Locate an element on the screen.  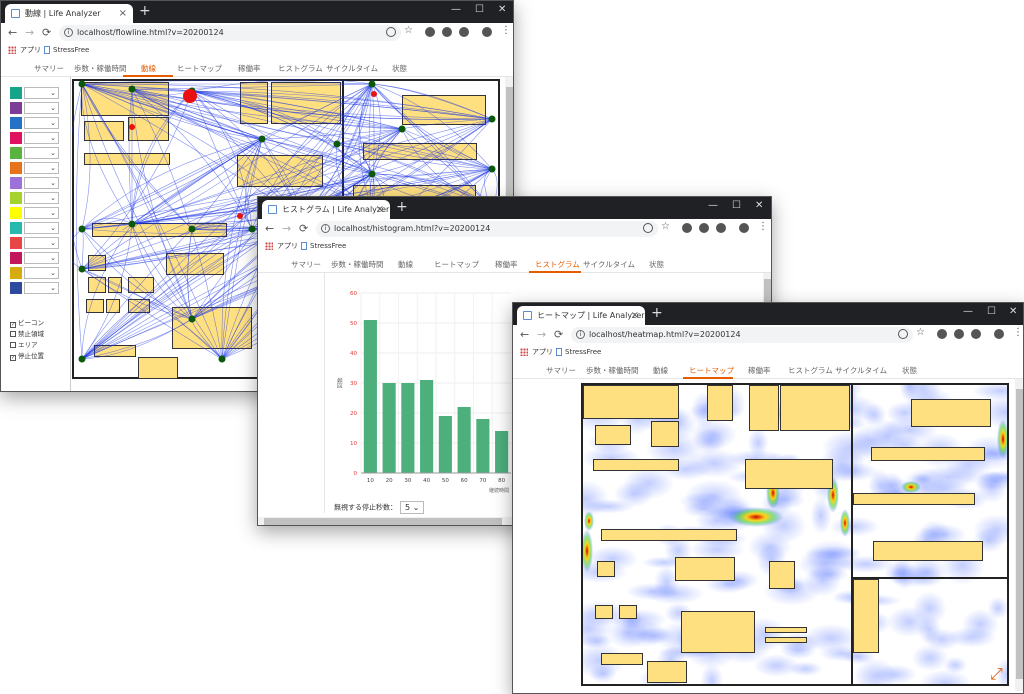
browser-tab: ヒストグラム | Life Analyzer × is located at coordinates (326, 209).